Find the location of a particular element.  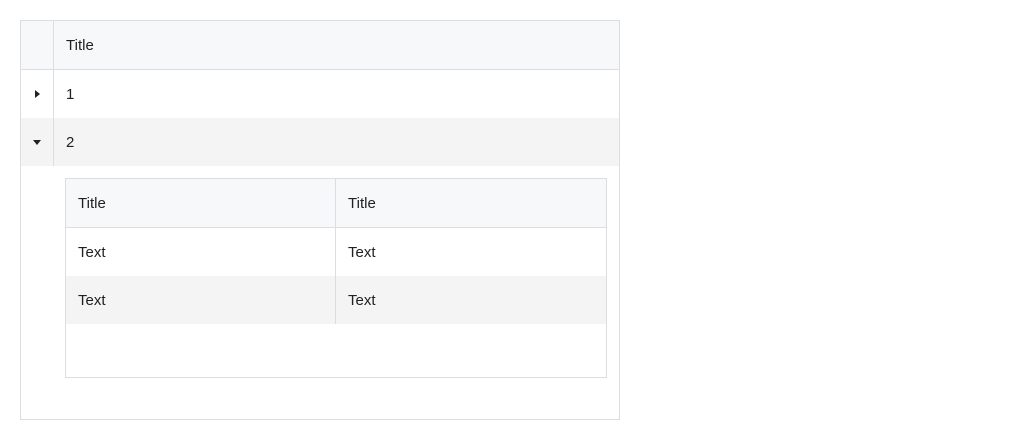

expand-button is located at coordinates (37, 94).